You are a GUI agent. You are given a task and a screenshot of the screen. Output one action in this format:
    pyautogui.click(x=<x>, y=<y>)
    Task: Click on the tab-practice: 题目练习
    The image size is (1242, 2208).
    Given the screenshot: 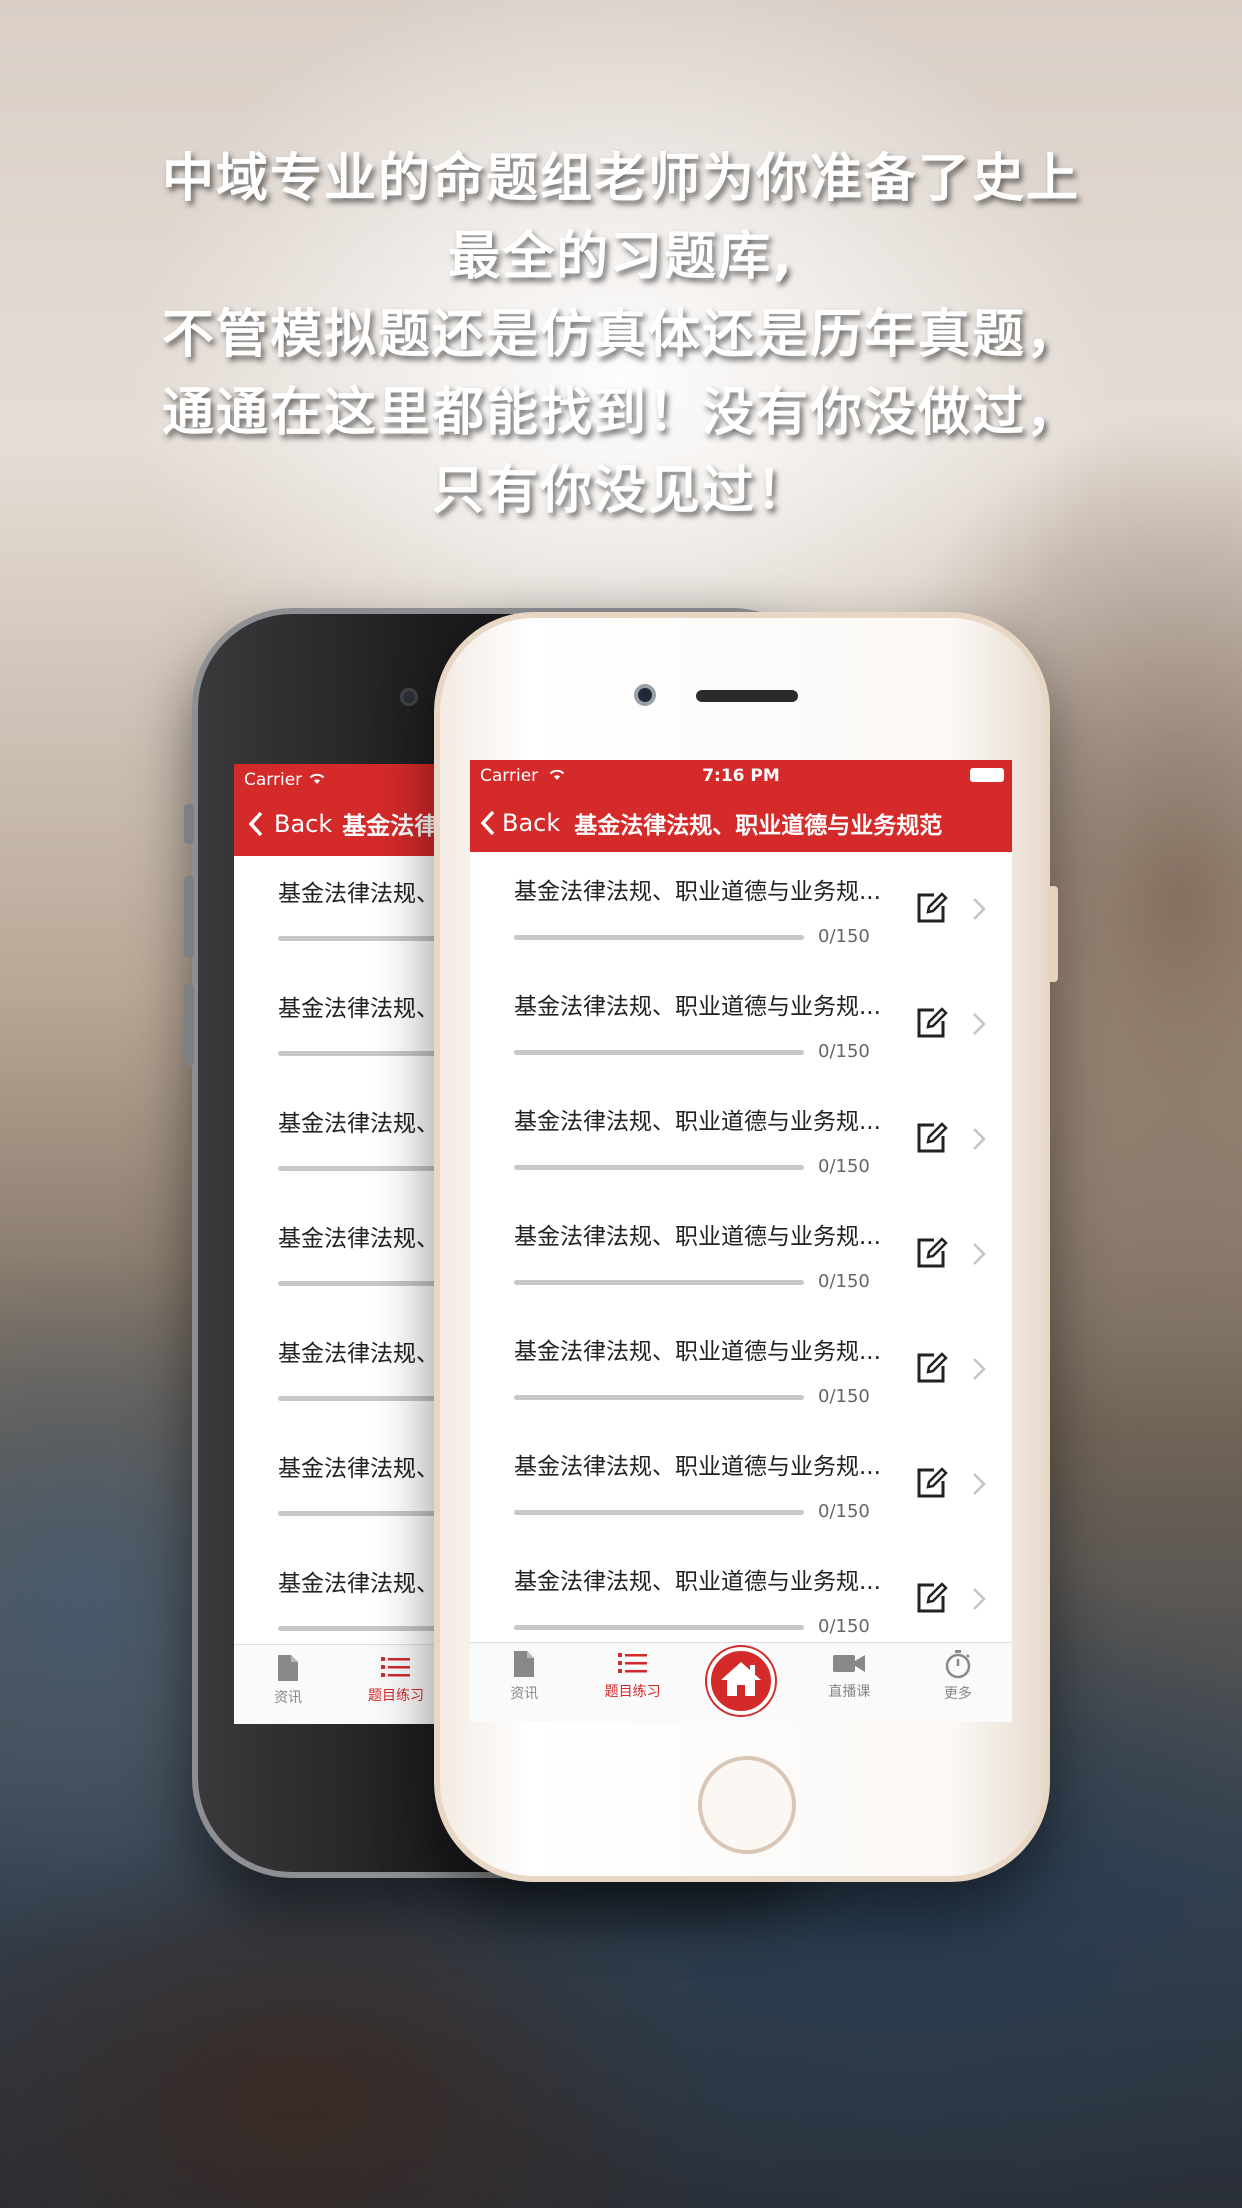 What is the action you would take?
    pyautogui.click(x=632, y=1682)
    